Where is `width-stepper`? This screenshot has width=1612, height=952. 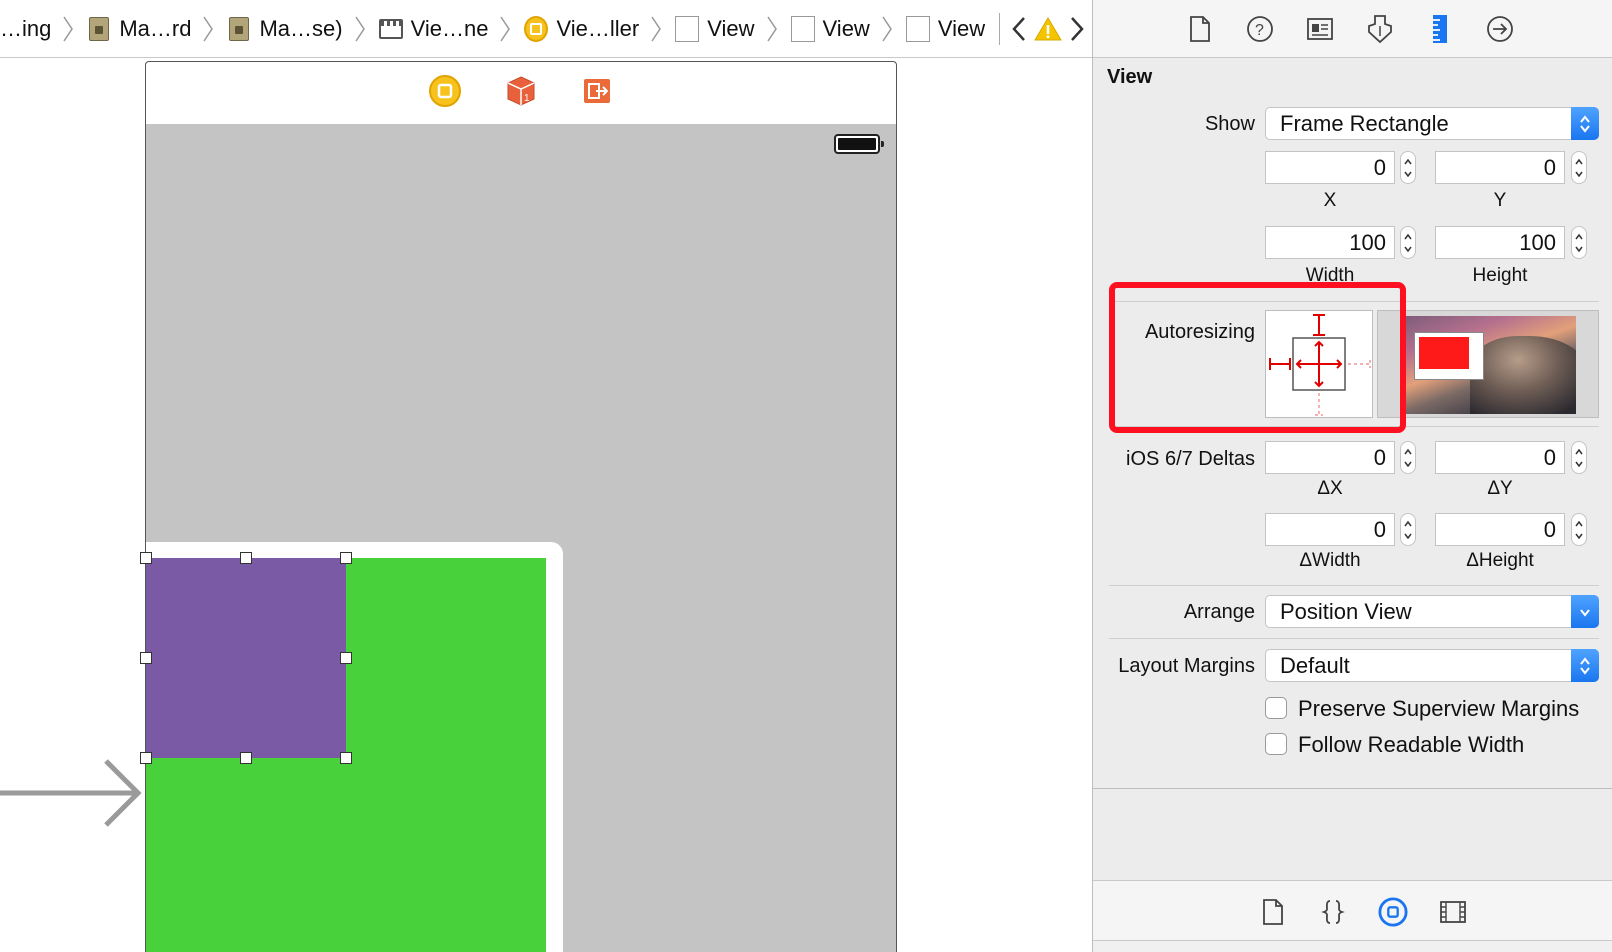 width-stepper is located at coordinates (1408, 242).